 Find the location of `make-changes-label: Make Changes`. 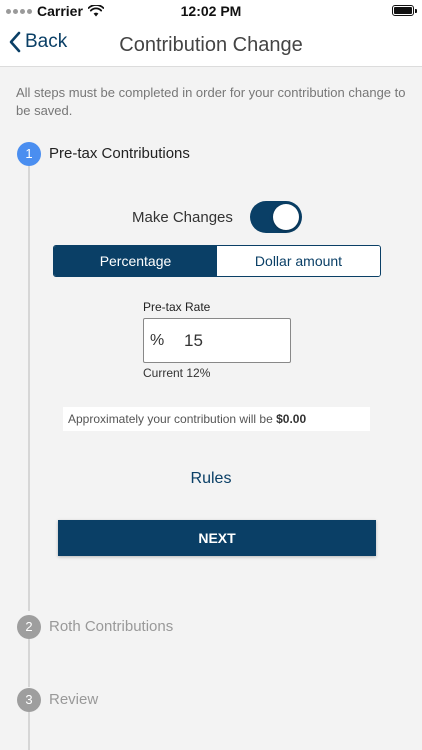

make-changes-label: Make Changes is located at coordinates (182, 217).